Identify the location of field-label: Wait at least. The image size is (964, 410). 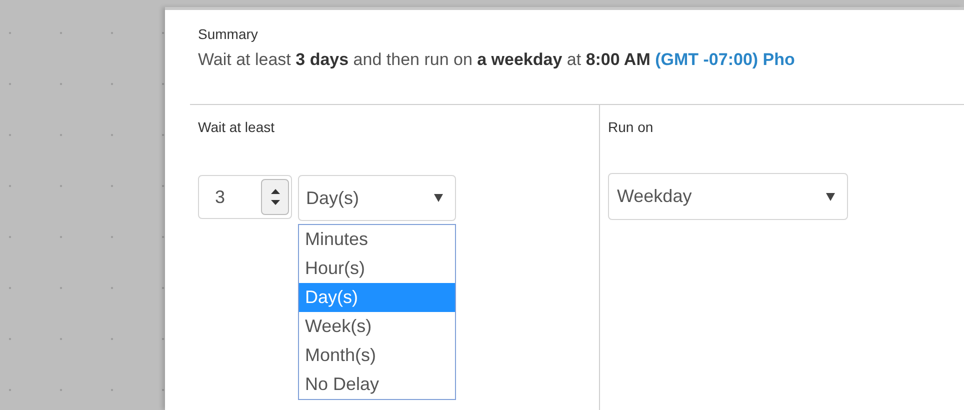
(237, 127).